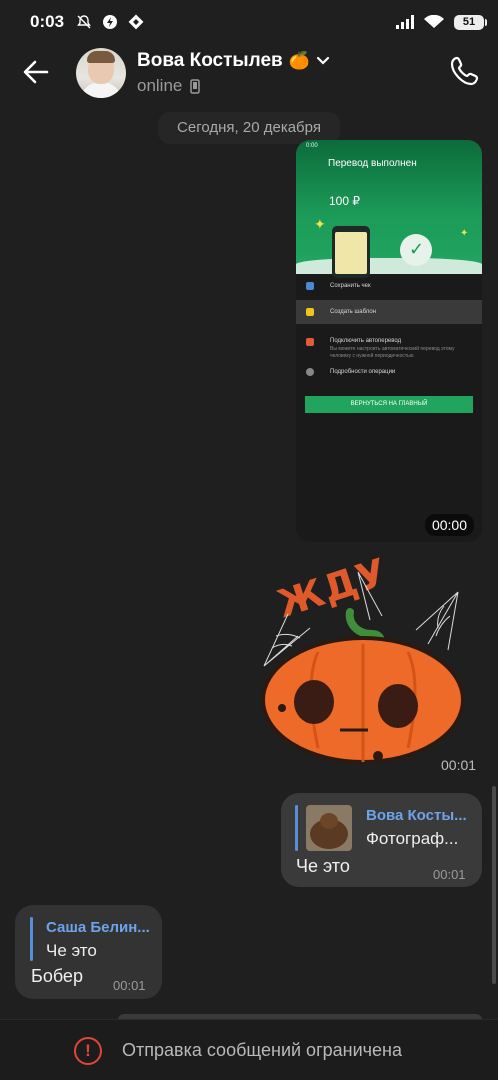  I want to click on screenshot-row: Подробности операции, so click(389, 372).